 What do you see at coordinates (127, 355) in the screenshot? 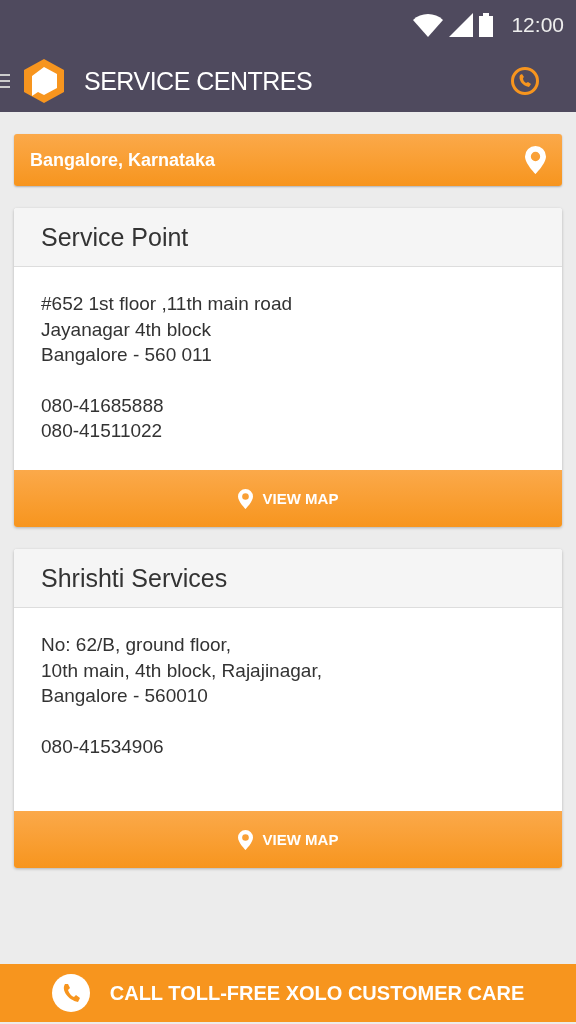
I see `address-line: Bangalore - 560 011` at bounding box center [127, 355].